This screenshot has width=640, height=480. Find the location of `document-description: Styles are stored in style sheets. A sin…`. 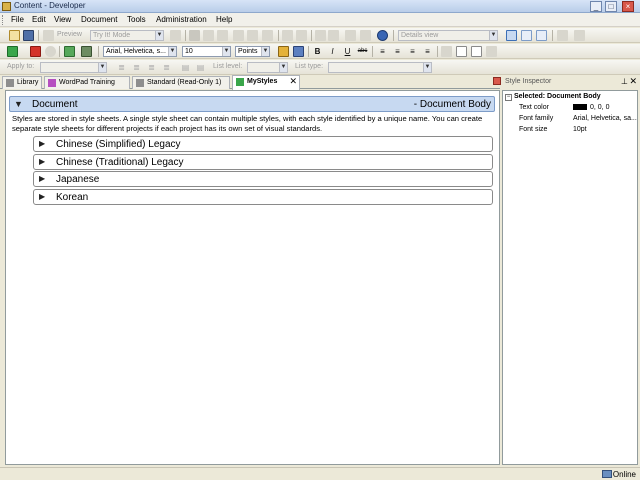

document-description: Styles are stored in style sheets. A sin… is located at coordinates (254, 124).